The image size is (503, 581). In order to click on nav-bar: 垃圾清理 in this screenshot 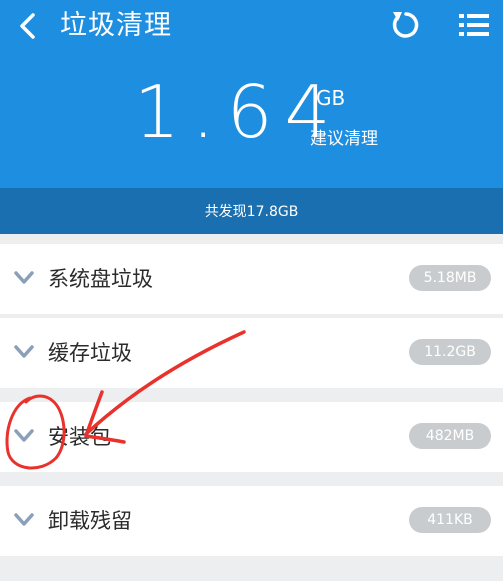, I will do `click(251, 26)`.